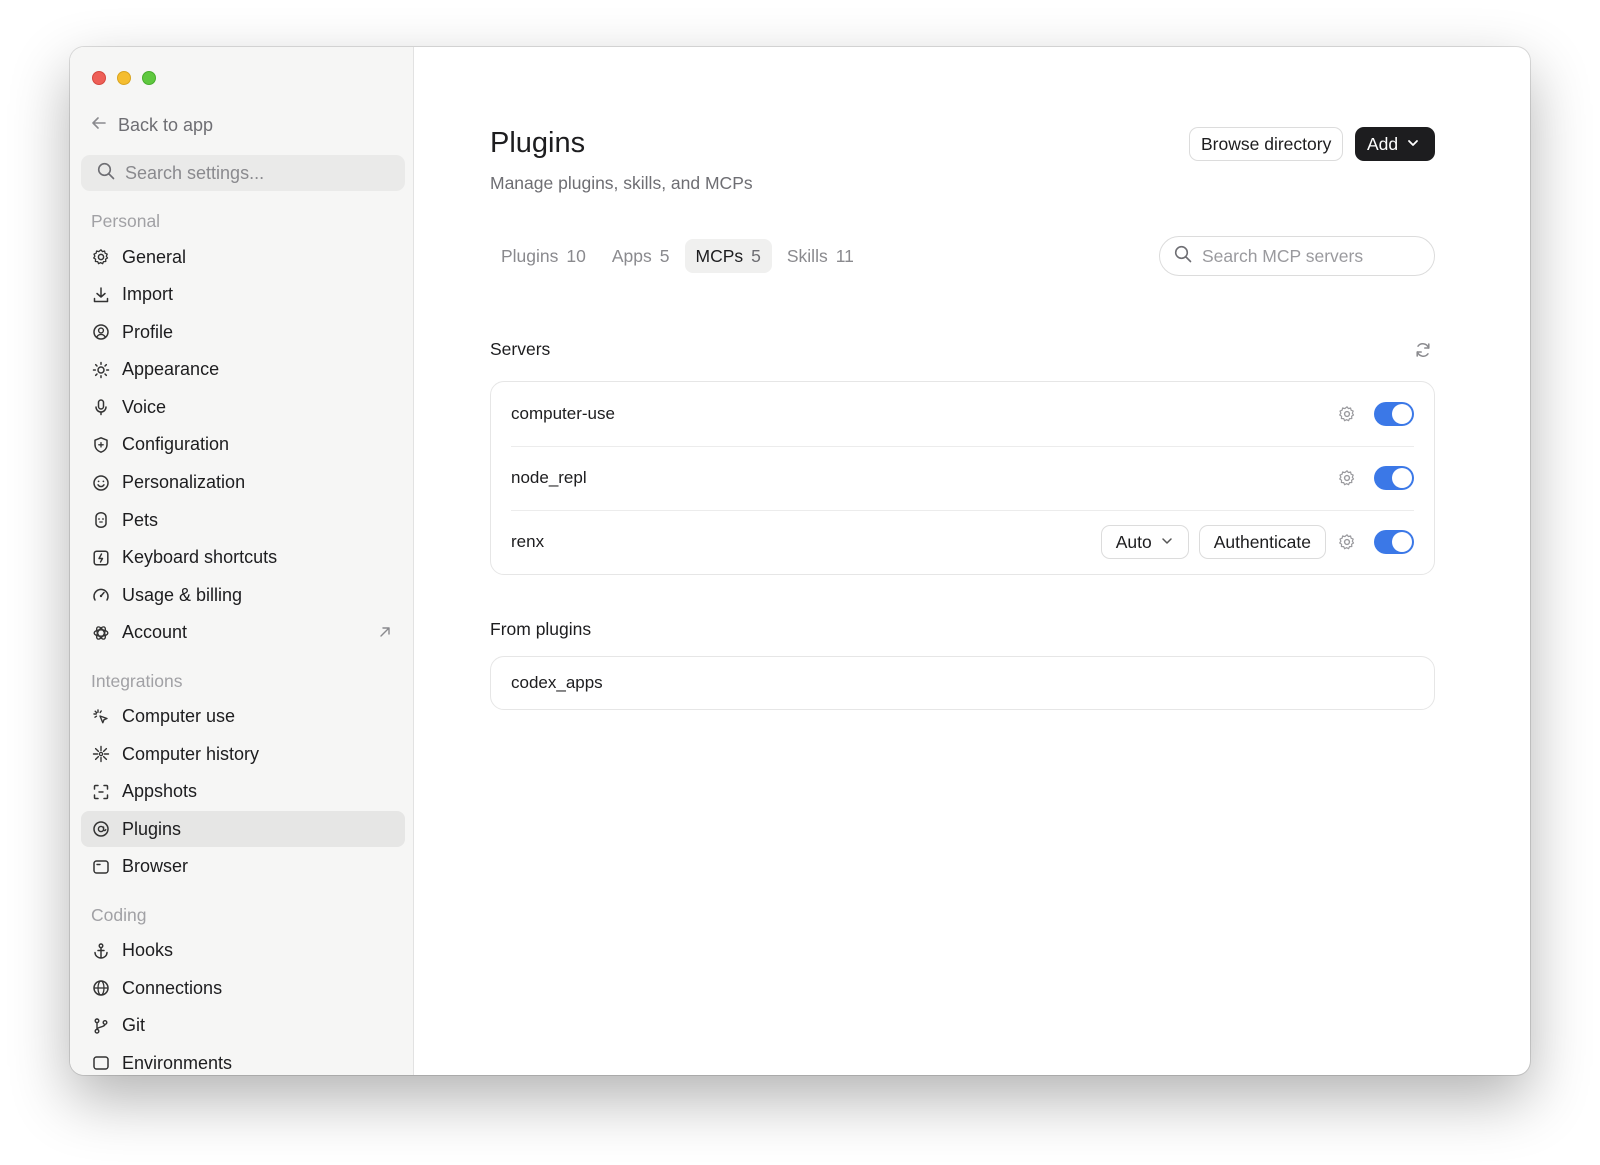  What do you see at coordinates (576, 255) in the screenshot?
I see `tab-count: 10` at bounding box center [576, 255].